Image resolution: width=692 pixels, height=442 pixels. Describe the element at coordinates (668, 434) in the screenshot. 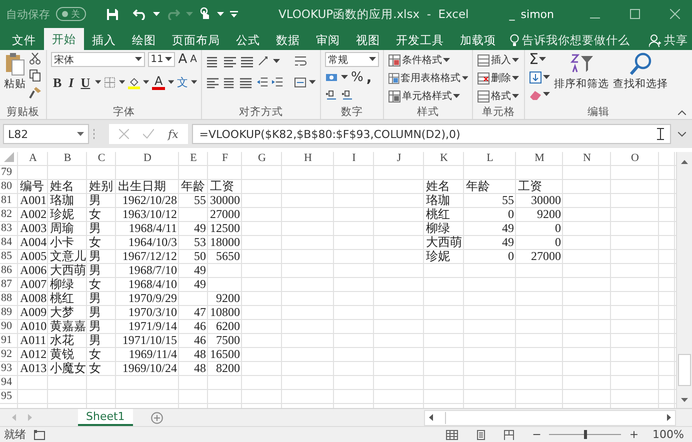

I see `zoom-level: 100%` at that location.